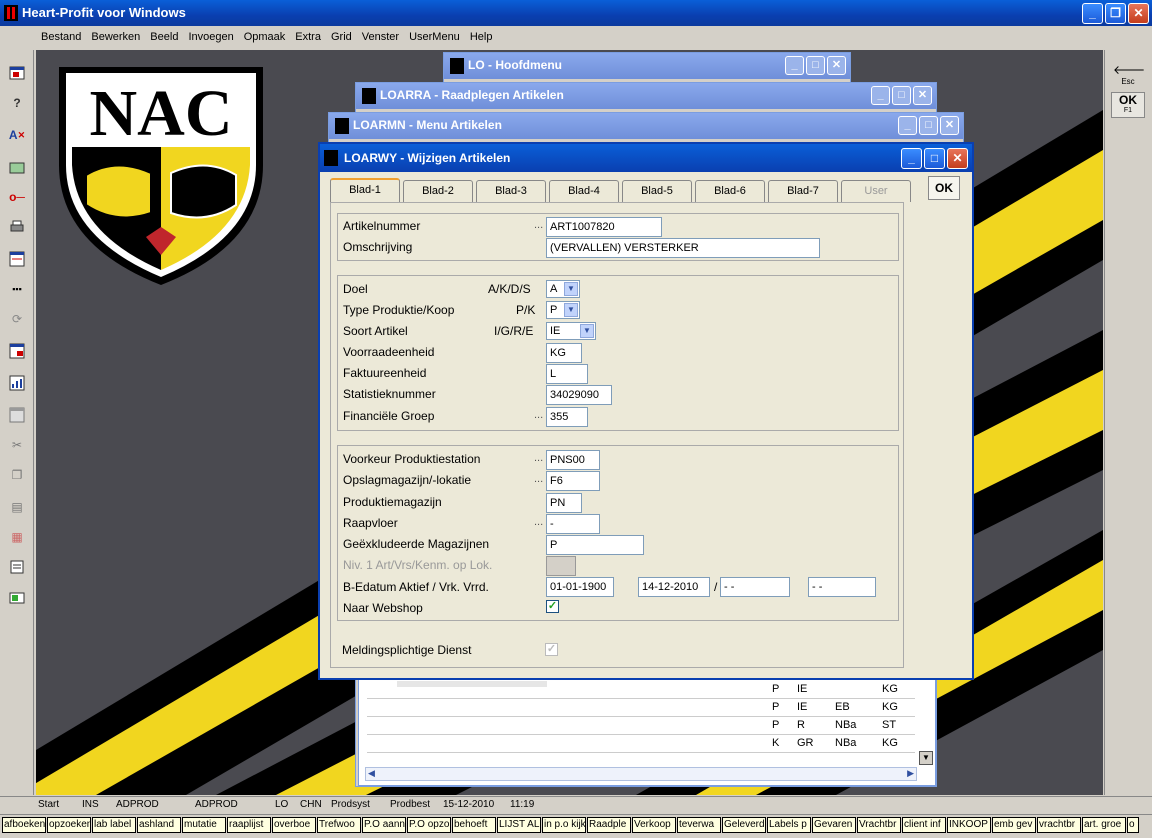 This screenshot has height=838, width=1152. Describe the element at coordinates (552, 606) in the screenshot. I see `webshop-checkbox: ✓` at that location.